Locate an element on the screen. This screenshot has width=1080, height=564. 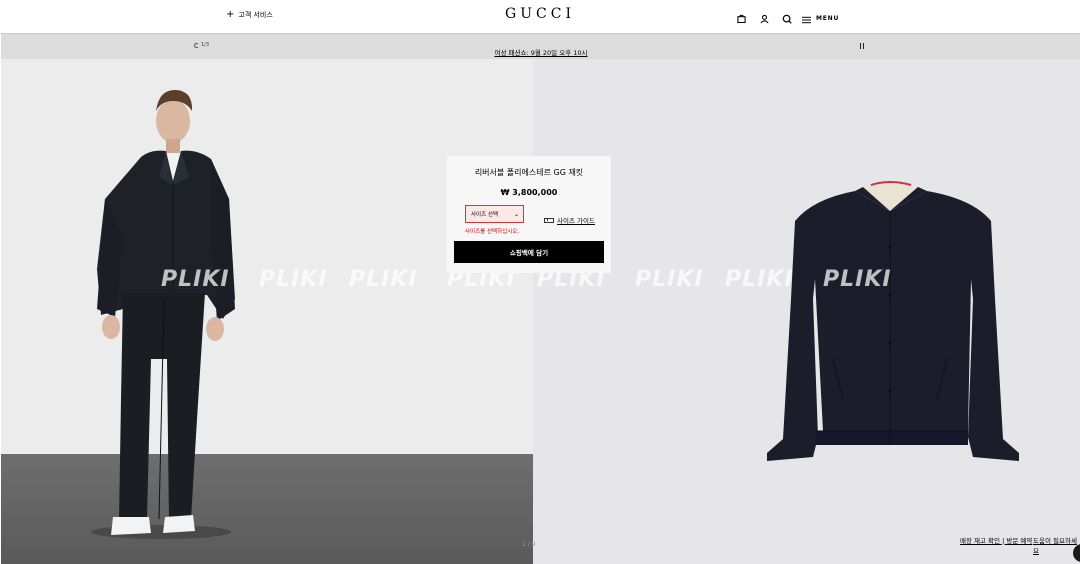
announcement-banner: 1/3 여성 패션쇼: 9월 20일 오후 10시 is located at coordinates (540, 46).